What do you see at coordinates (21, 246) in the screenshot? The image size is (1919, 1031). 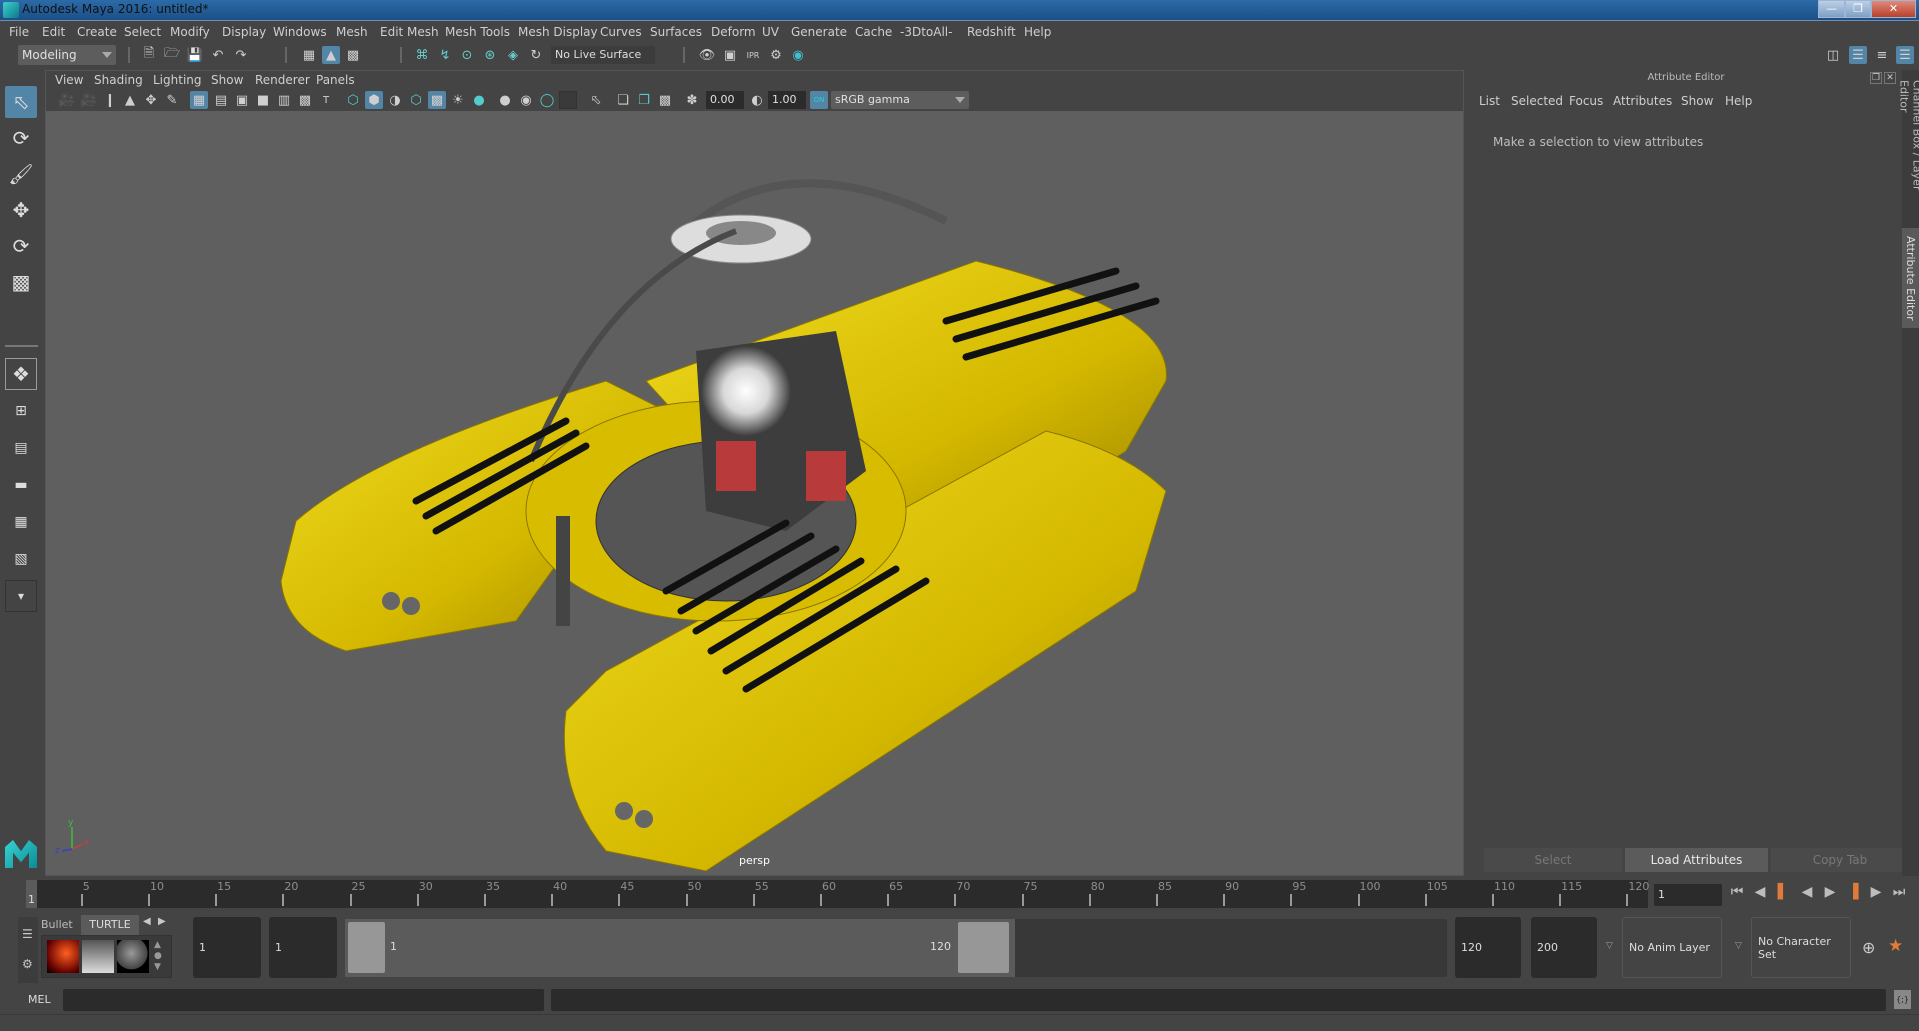 I see `rotate-tool-icon: ⟳` at bounding box center [21, 246].